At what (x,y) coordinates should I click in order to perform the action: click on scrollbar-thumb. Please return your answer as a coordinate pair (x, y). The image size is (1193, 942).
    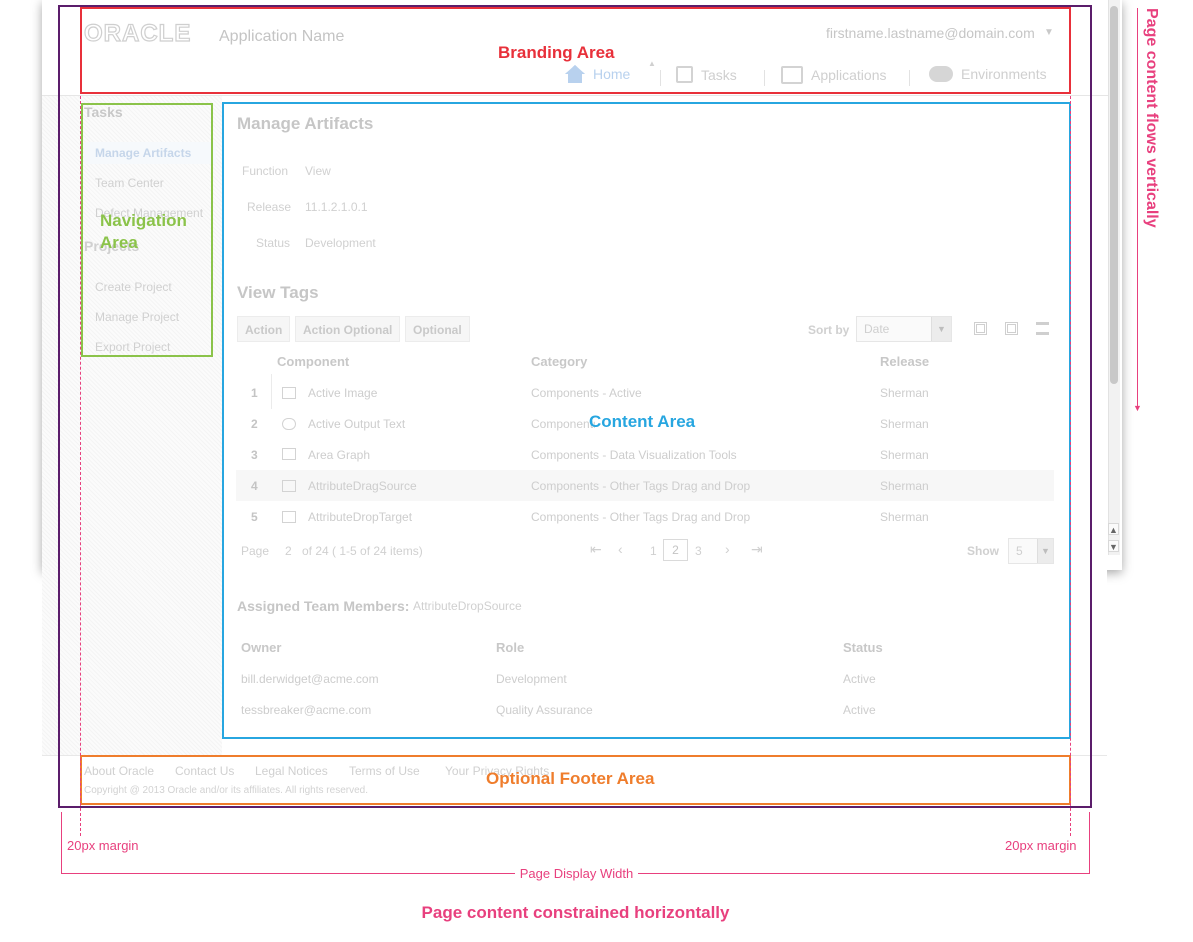
    Looking at the image, I should click on (1114, 195).